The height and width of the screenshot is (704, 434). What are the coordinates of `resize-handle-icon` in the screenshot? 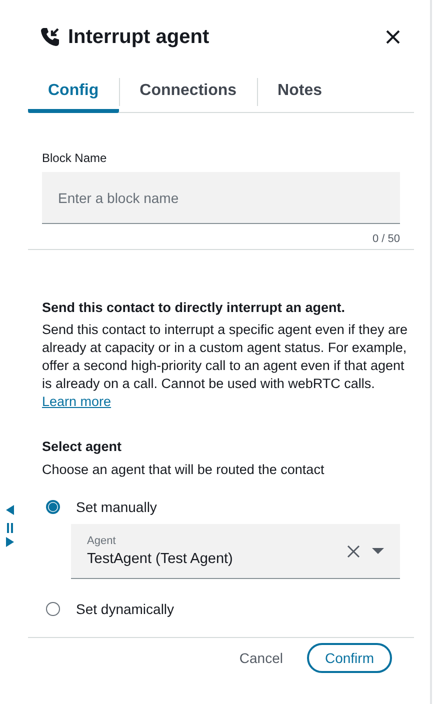 It's located at (10, 526).